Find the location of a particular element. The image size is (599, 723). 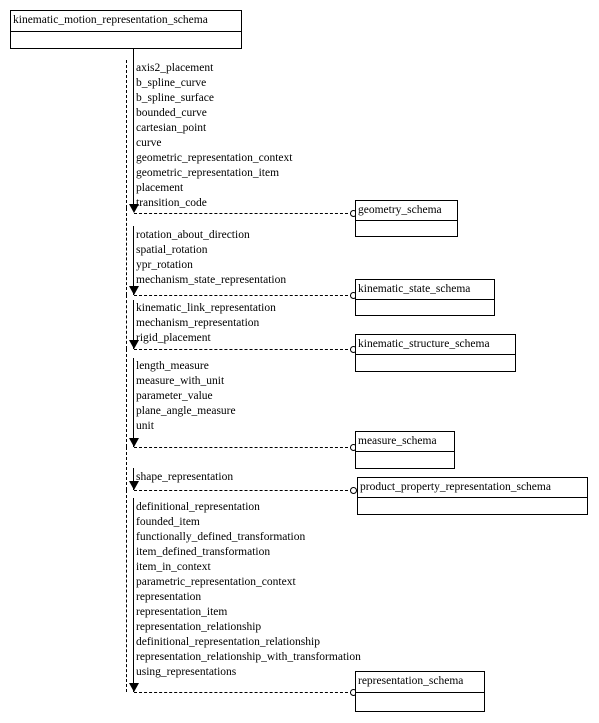

schema-name-geometry: geometry_schema is located at coordinates (406, 211).